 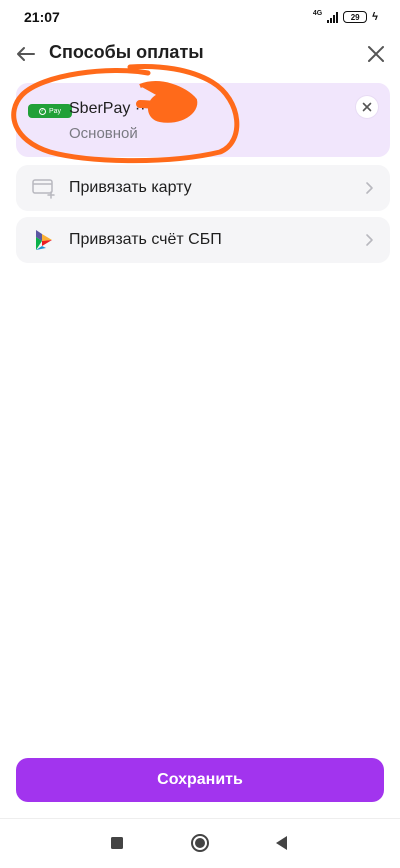 I want to click on back-triangle-icon, so click(x=282, y=843).